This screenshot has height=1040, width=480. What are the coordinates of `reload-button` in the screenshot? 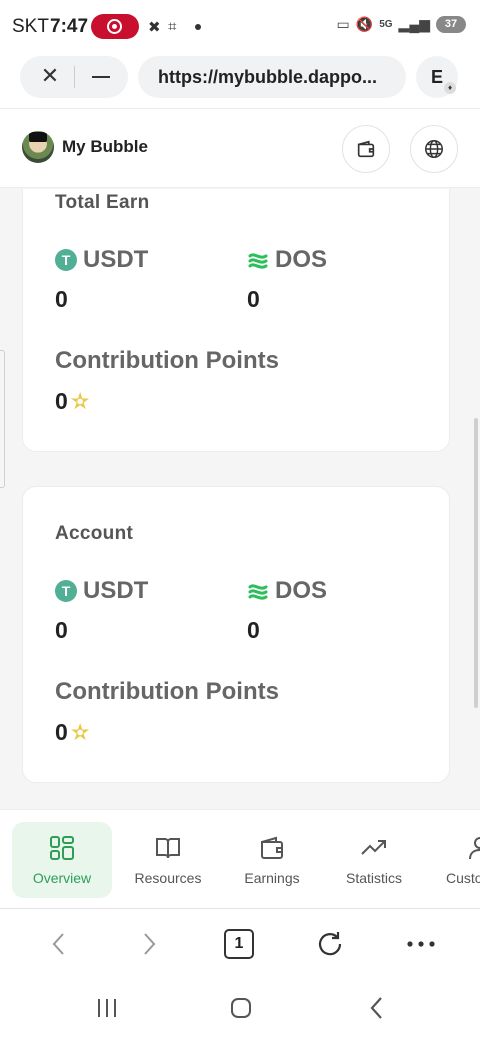 It's located at (330, 944).